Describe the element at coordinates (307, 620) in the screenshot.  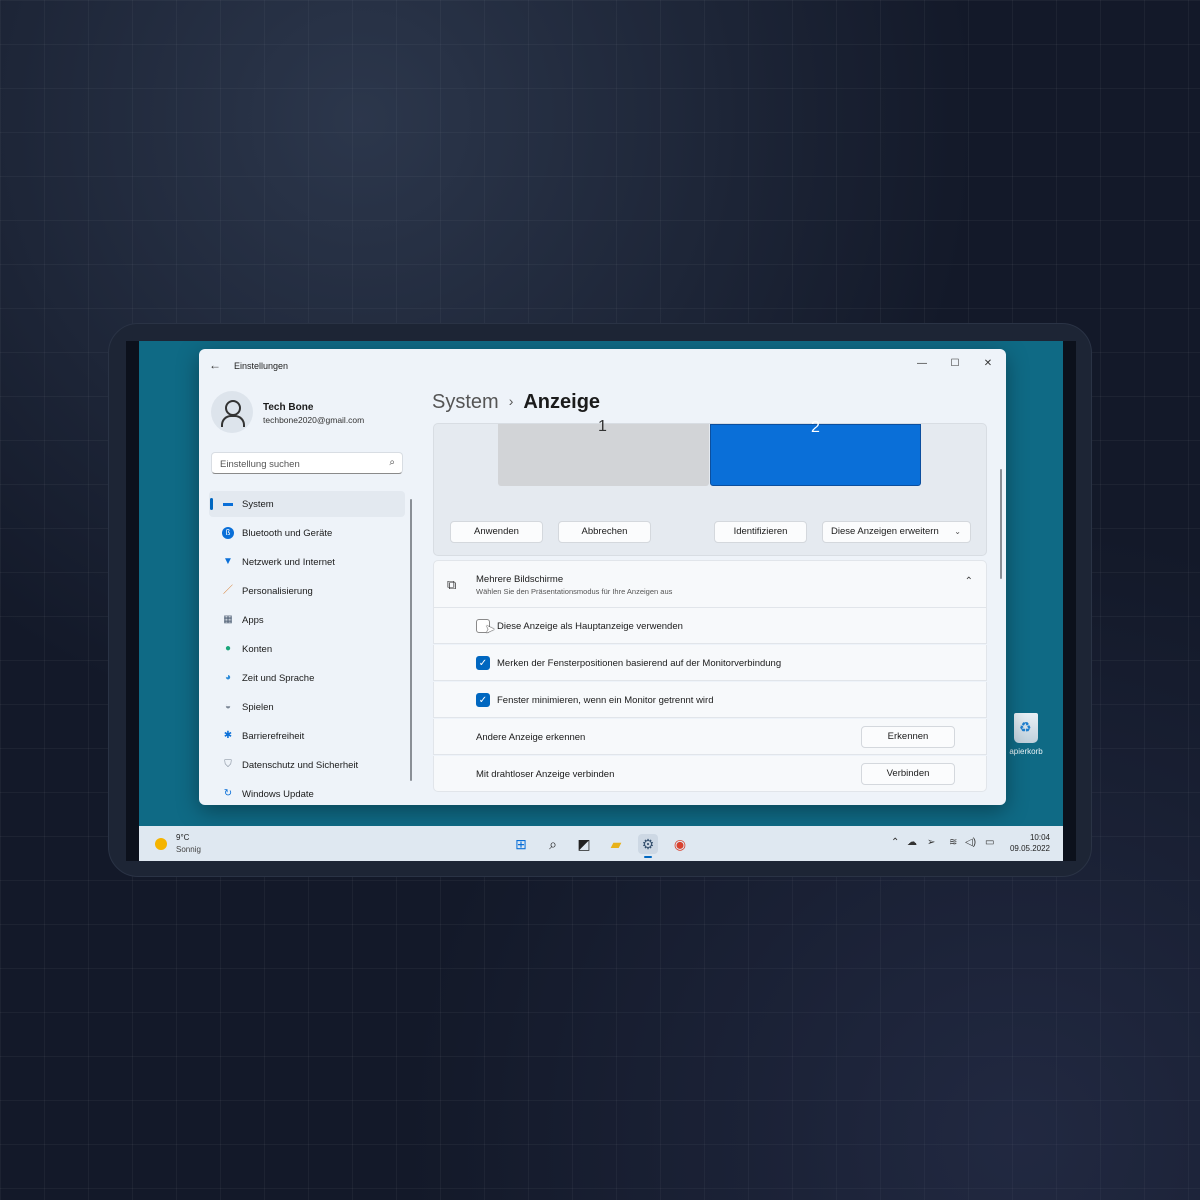
I see `sidebar-item-apps: ▦ Apps` at that location.